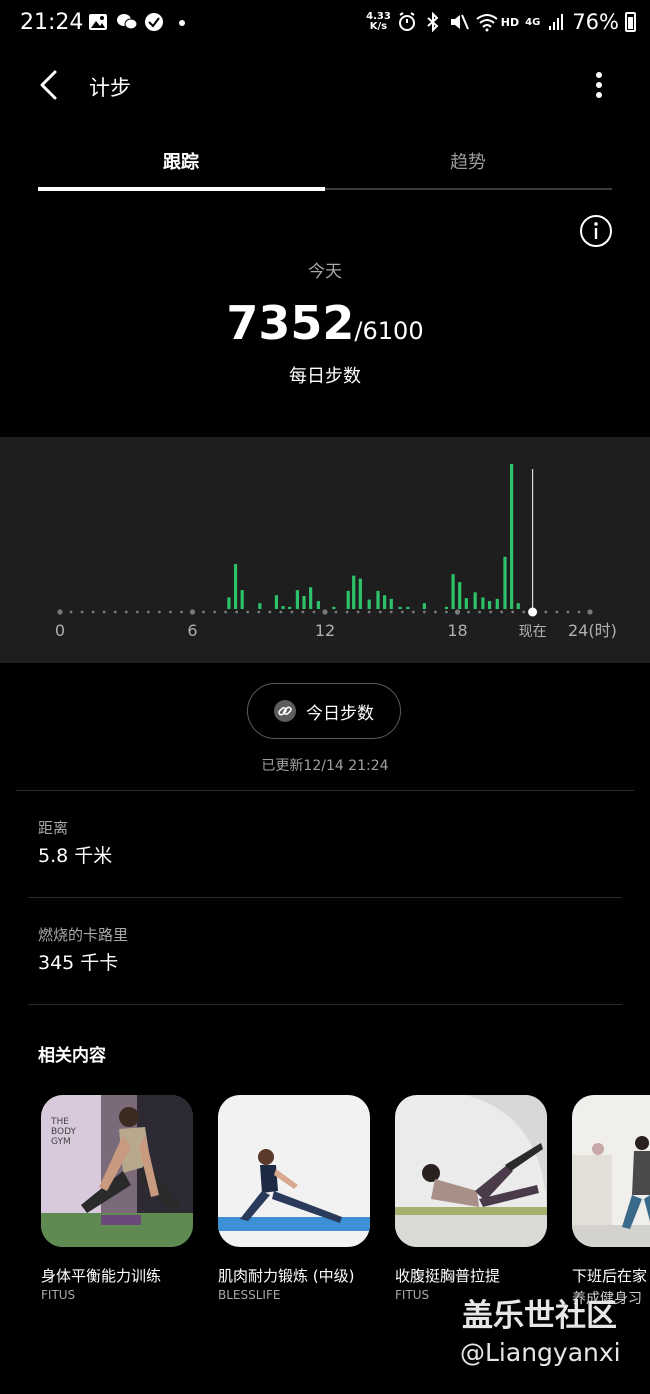  I want to click on more-options-button, so click(599, 85).